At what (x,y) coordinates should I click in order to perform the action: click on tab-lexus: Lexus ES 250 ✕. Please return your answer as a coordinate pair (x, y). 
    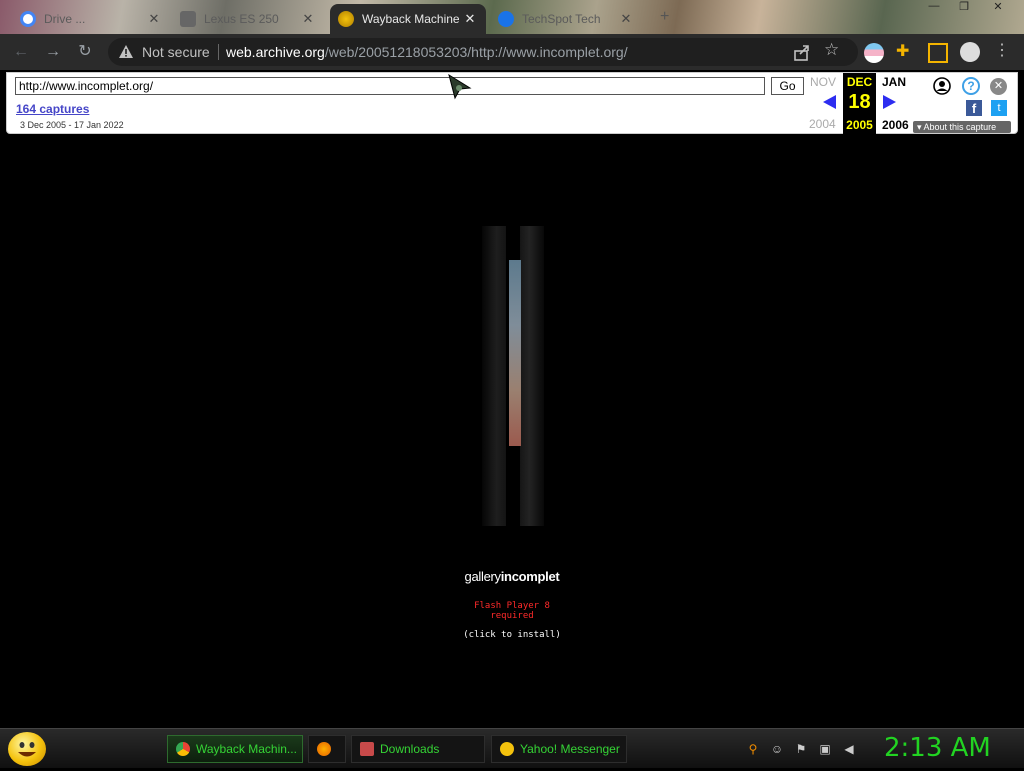
    Looking at the image, I should click on (248, 19).